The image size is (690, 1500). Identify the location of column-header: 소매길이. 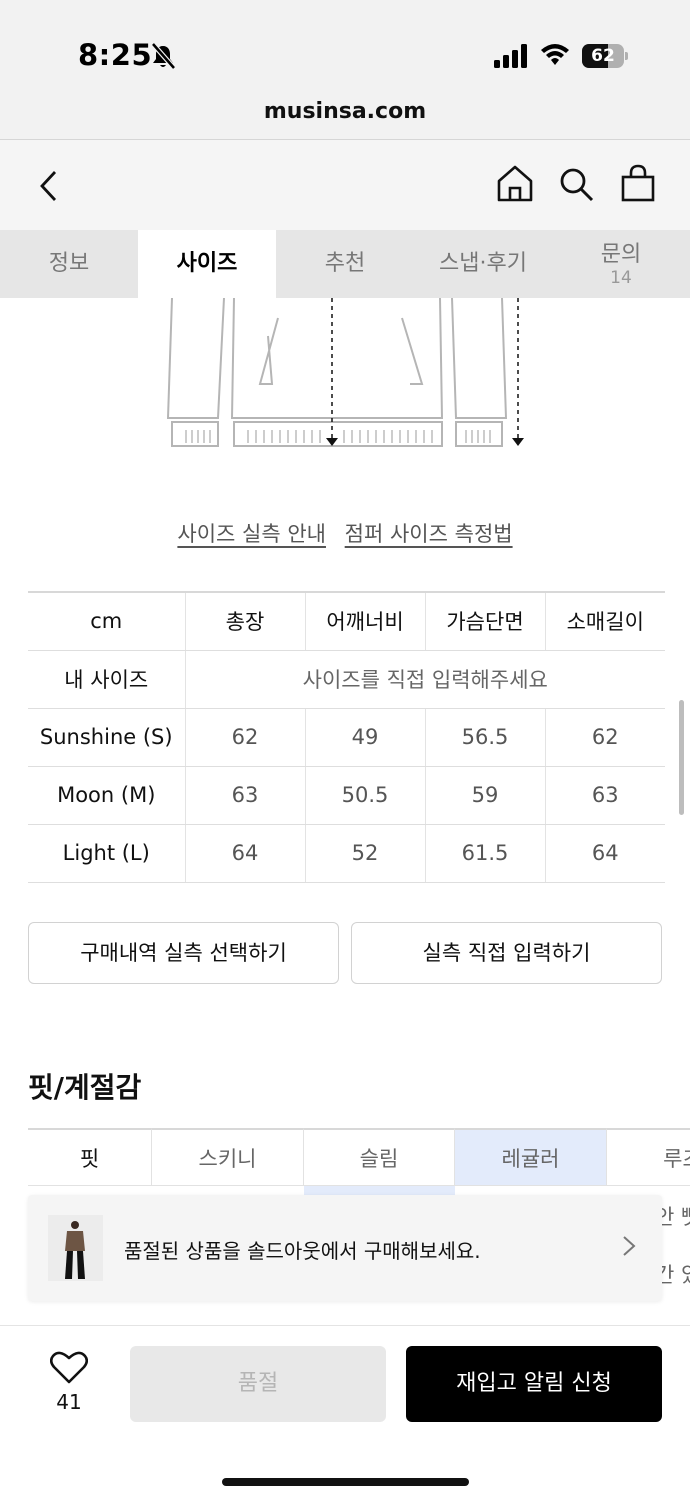
(604, 621).